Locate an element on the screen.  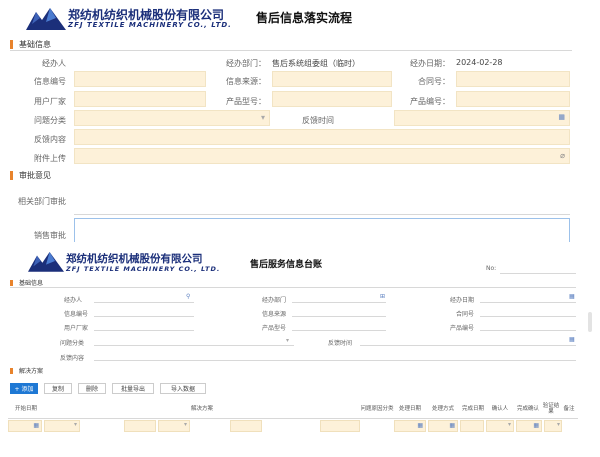
section-title: 审批意见 is located at coordinates (35, 175).